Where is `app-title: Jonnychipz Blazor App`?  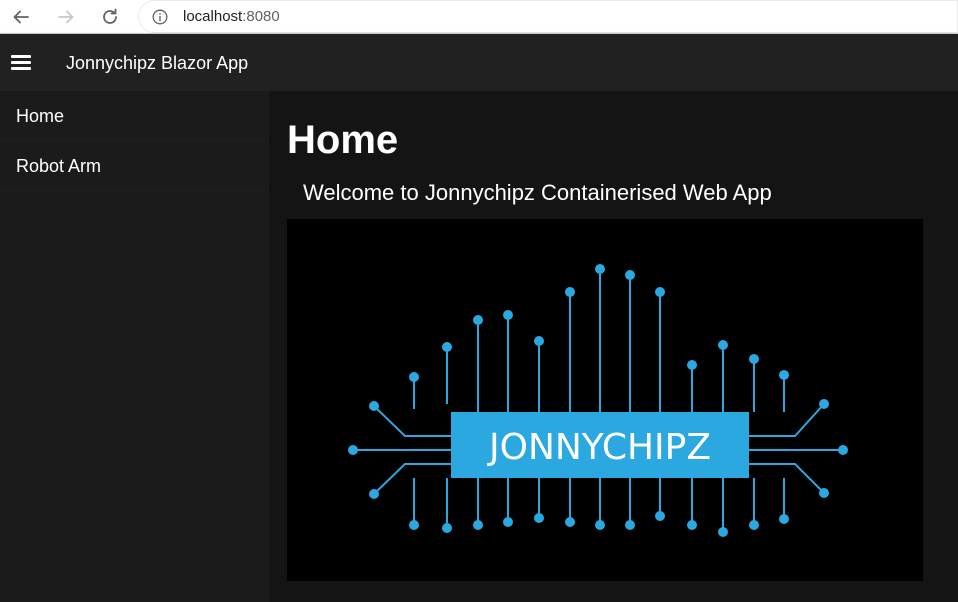
app-title: Jonnychipz Blazor App is located at coordinates (157, 63).